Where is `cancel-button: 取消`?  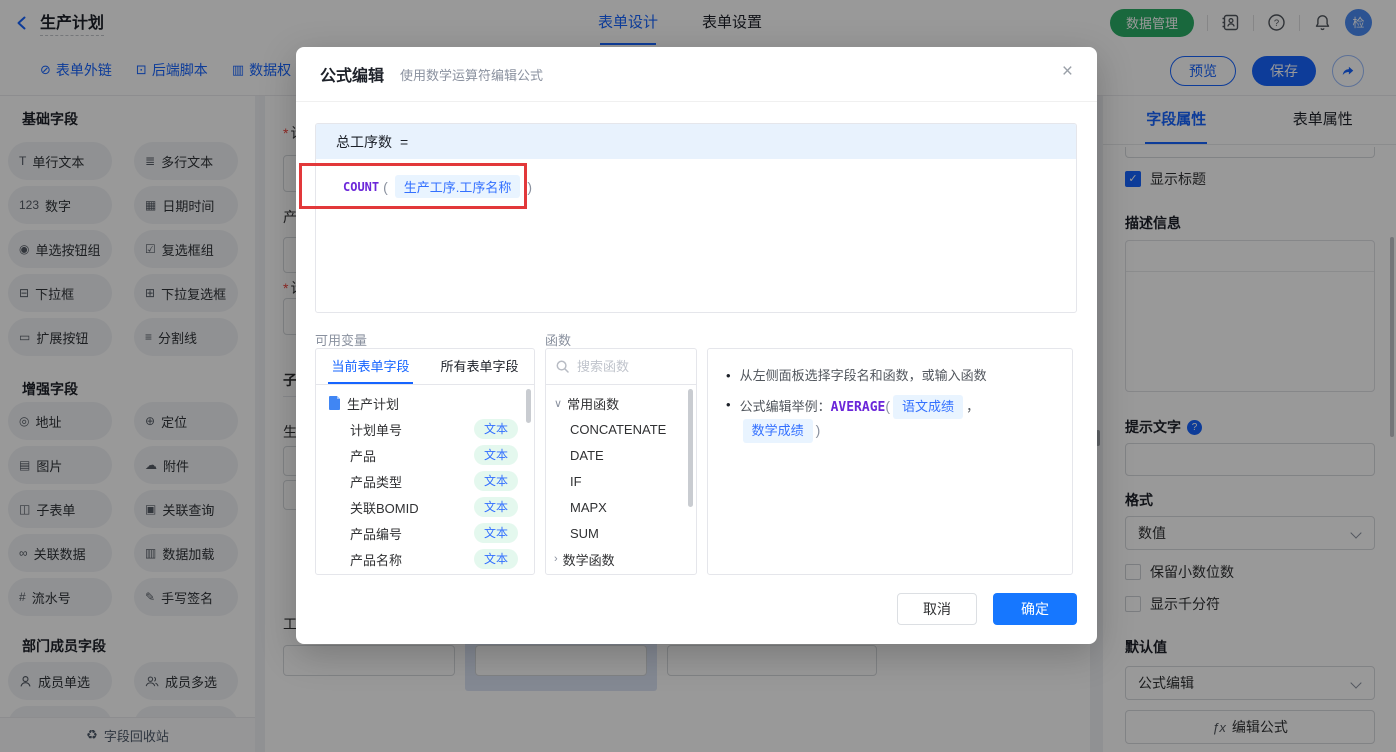 cancel-button: 取消 is located at coordinates (937, 609).